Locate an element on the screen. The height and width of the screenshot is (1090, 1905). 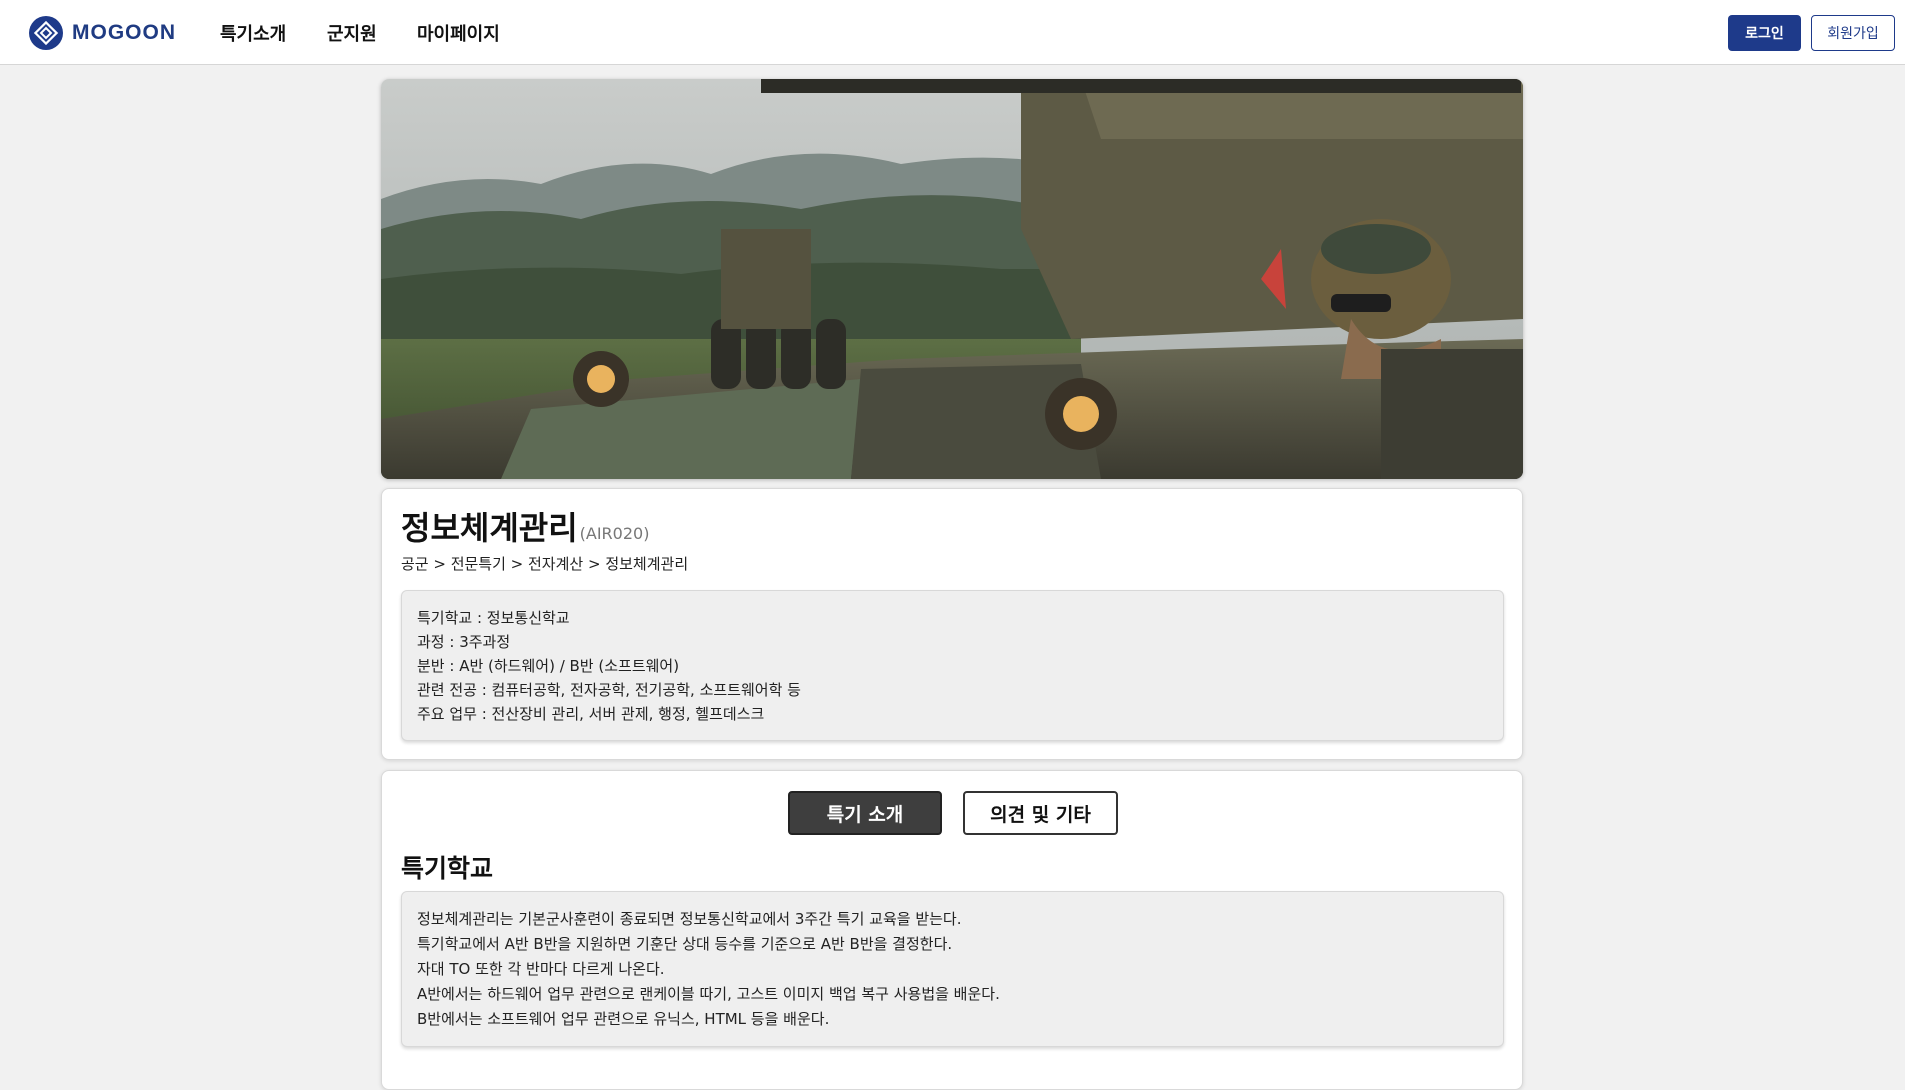
tab-bar: 특기 소개 의견 및 기타 is located at coordinates (953, 813).